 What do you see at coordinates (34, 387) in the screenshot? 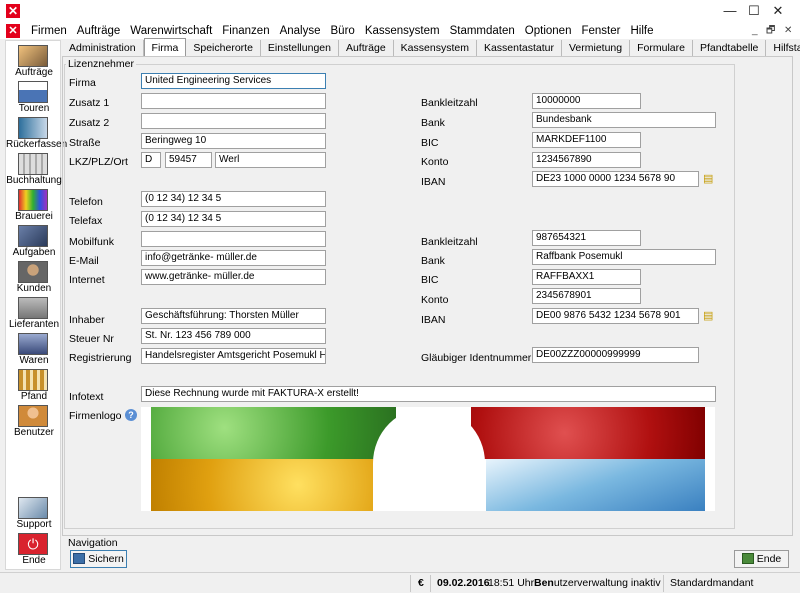
I see `sidebar-item-pfand: Pfand` at bounding box center [34, 387].